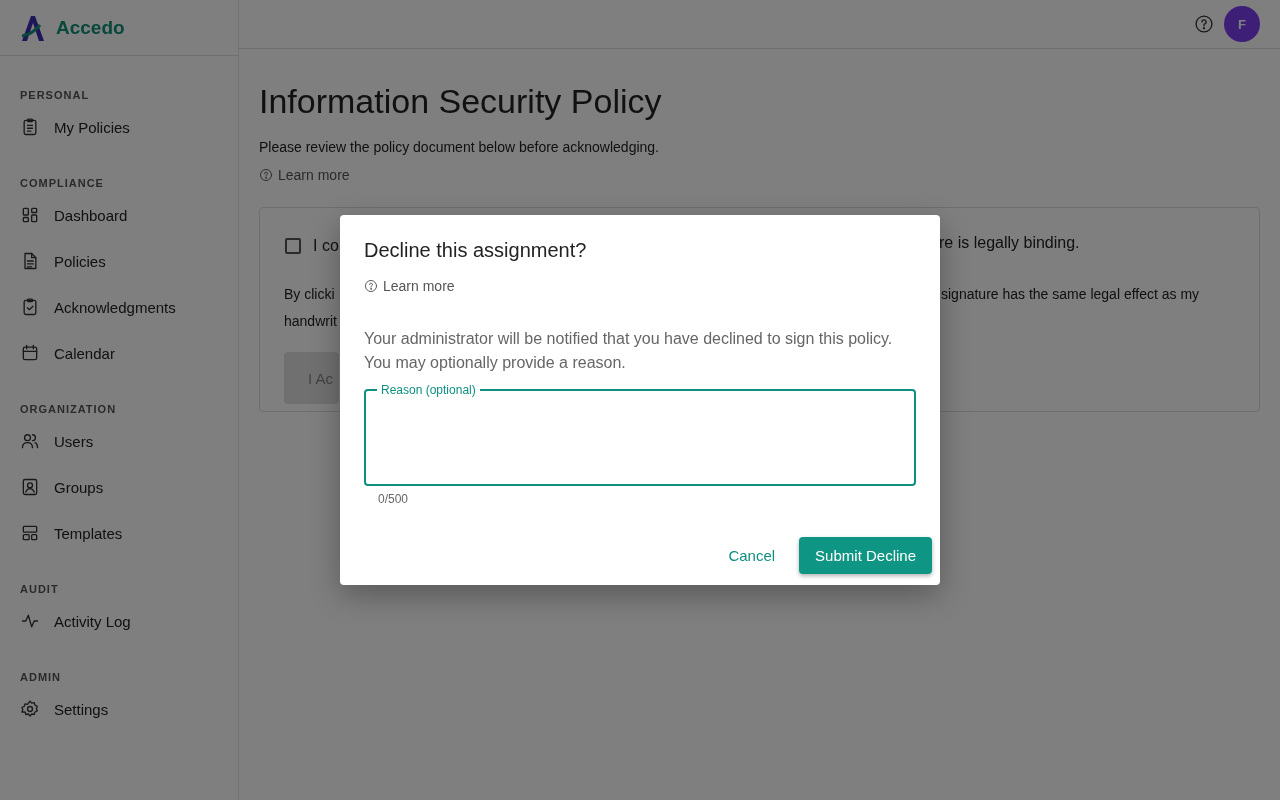 This screenshot has width=1280, height=800. Describe the element at coordinates (460, 101) in the screenshot. I see `page-title: Information Security Policy` at that location.